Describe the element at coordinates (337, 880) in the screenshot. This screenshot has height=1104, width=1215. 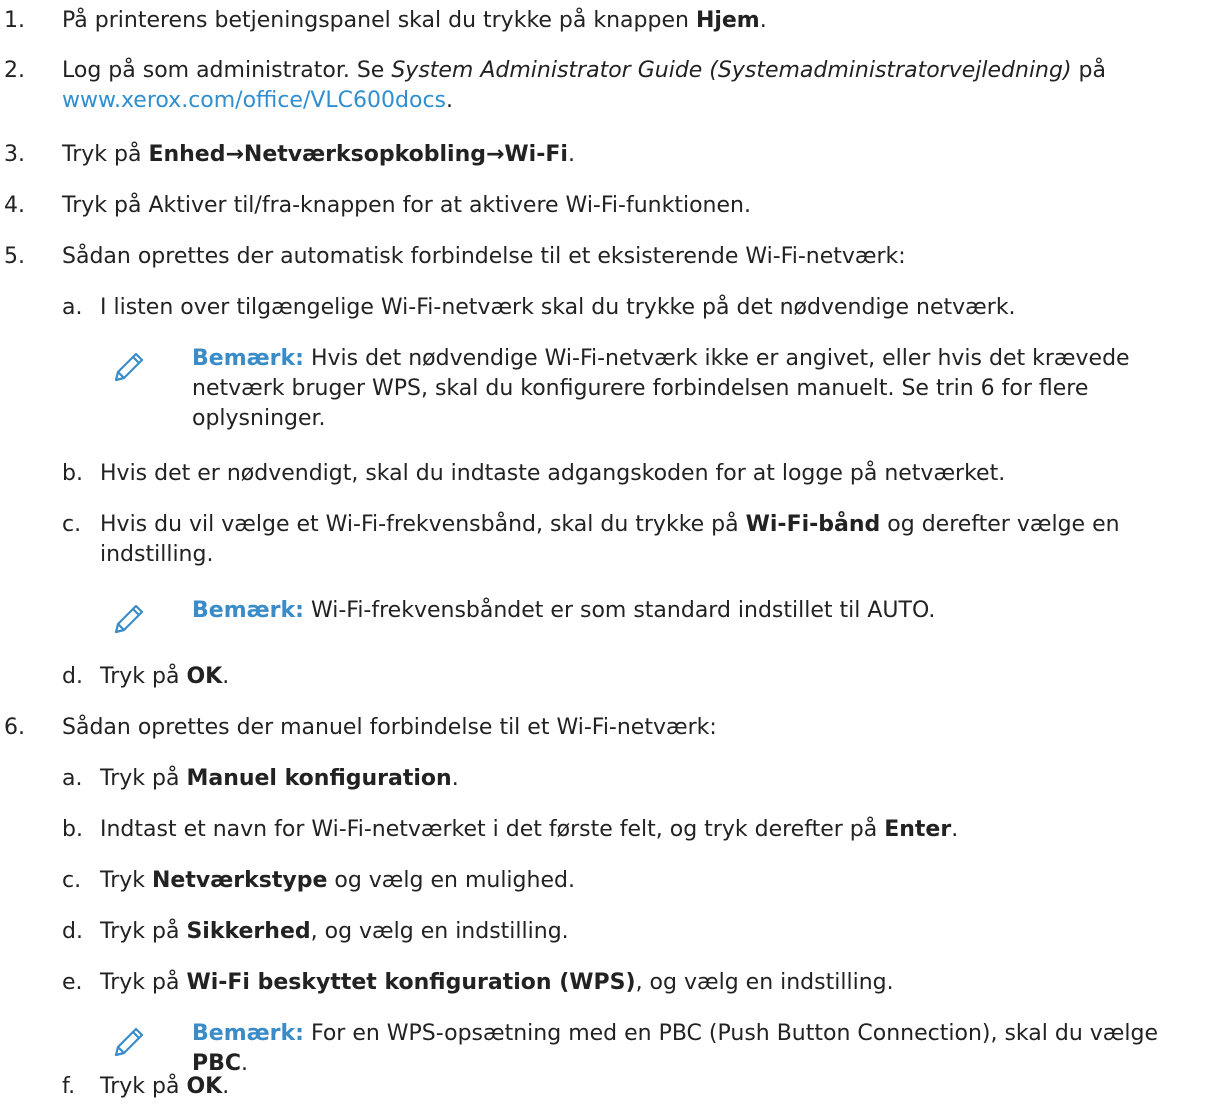
I see `substep-text: Tryk Netværkstype og vælg en mulighed.` at that location.